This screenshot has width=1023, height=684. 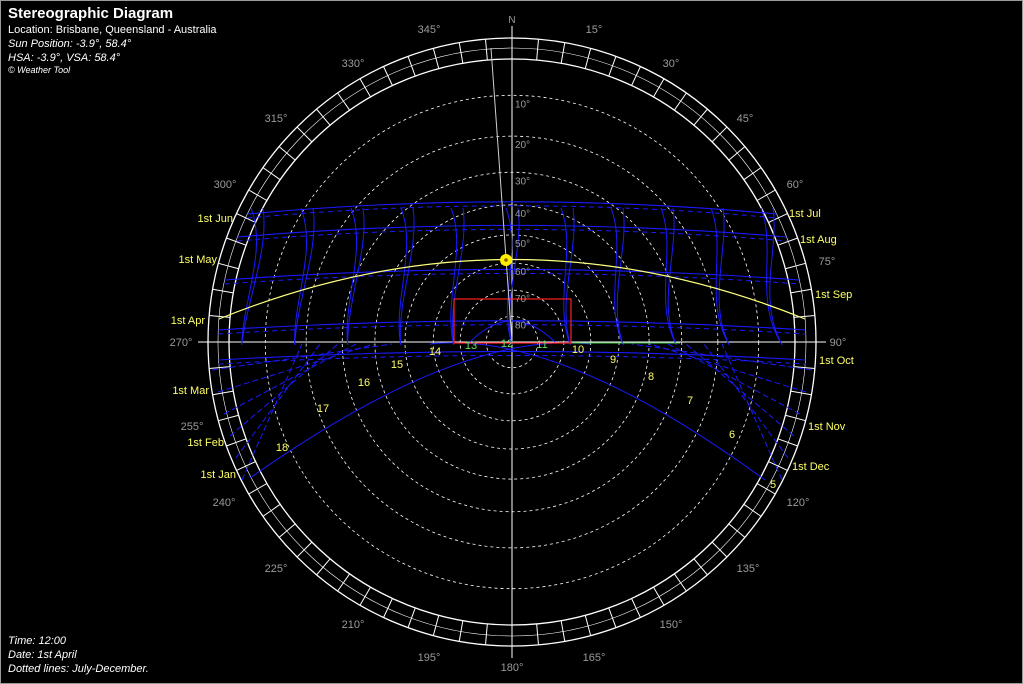 I want to click on altitude-label: 30°, so click(x=522, y=181).